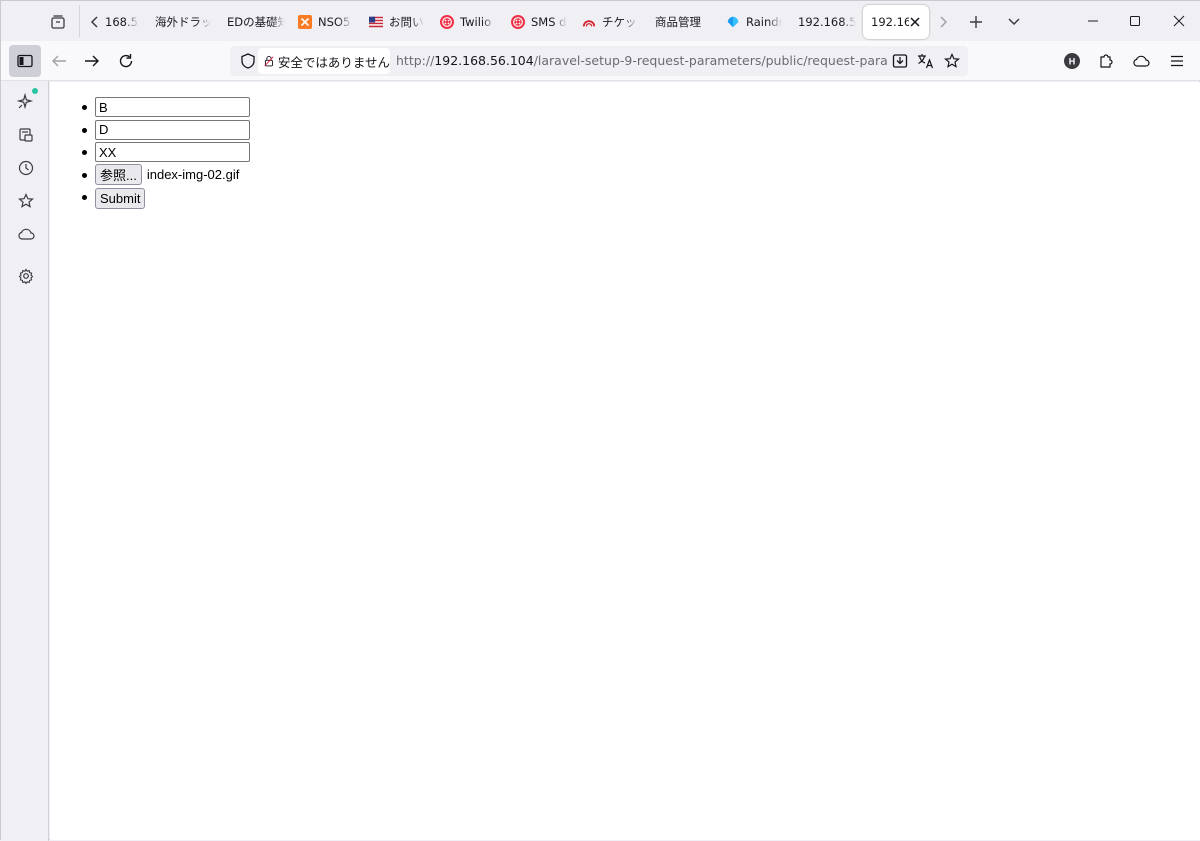 The height and width of the screenshot is (841, 1200). What do you see at coordinates (915, 22) in the screenshot?
I see `close-tab-icon` at bounding box center [915, 22].